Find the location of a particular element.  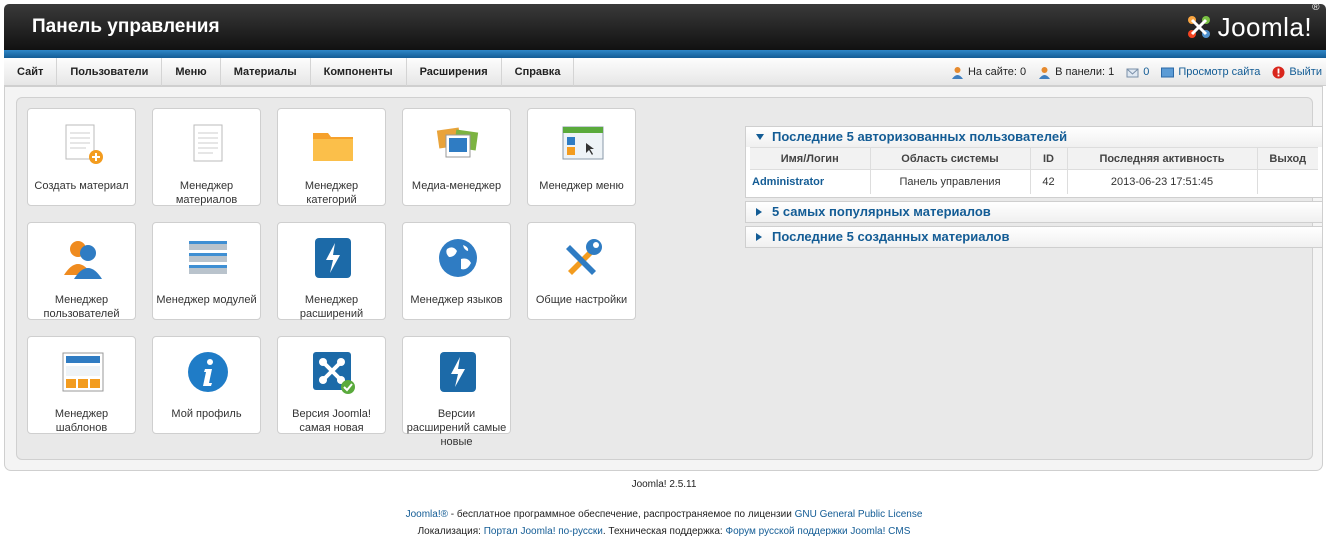

article-add-icon is located at coordinates (84, 144).